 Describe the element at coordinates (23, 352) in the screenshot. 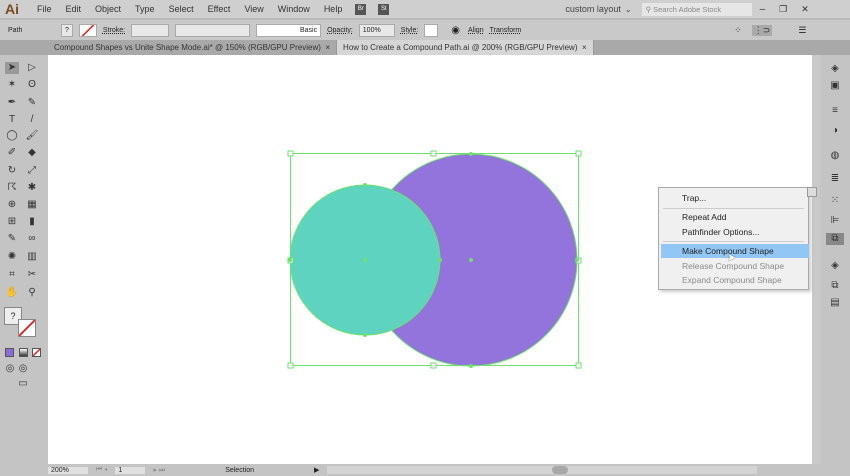

I see `gradient-mode-button` at that location.